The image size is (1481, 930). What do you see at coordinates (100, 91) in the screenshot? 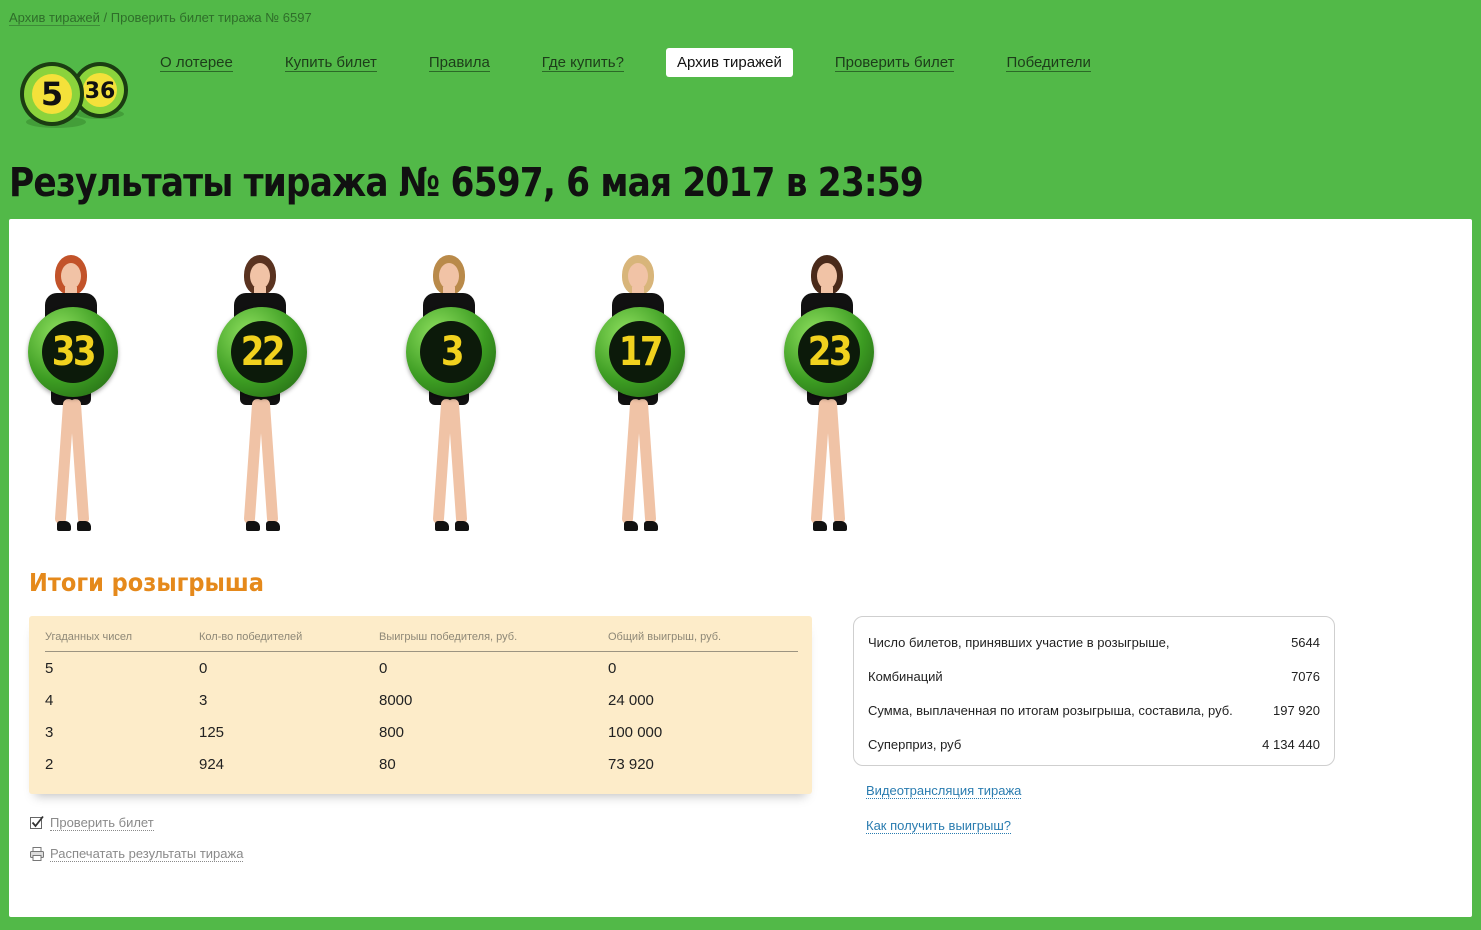
I see `logo-number-36: 36` at bounding box center [100, 91].